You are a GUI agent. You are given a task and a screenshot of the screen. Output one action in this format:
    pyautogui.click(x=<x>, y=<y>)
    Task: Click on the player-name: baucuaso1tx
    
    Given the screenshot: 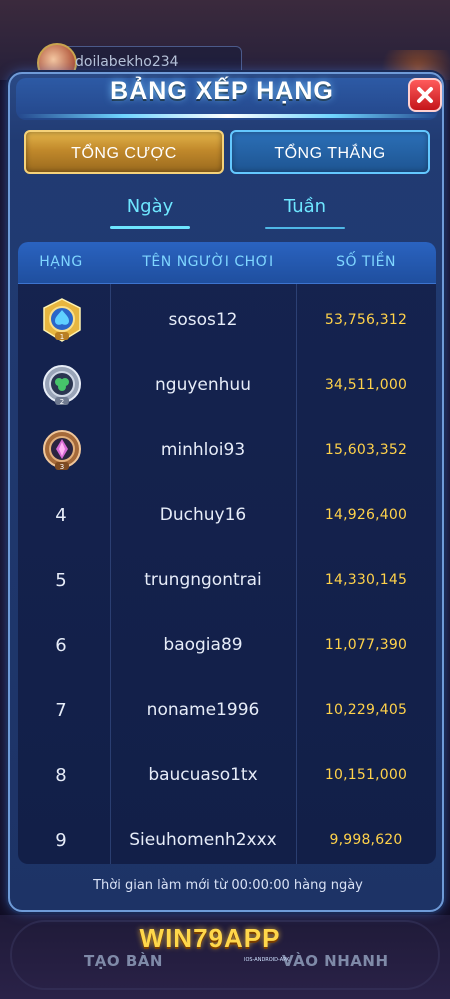 What is the action you would take?
    pyautogui.click(x=203, y=775)
    